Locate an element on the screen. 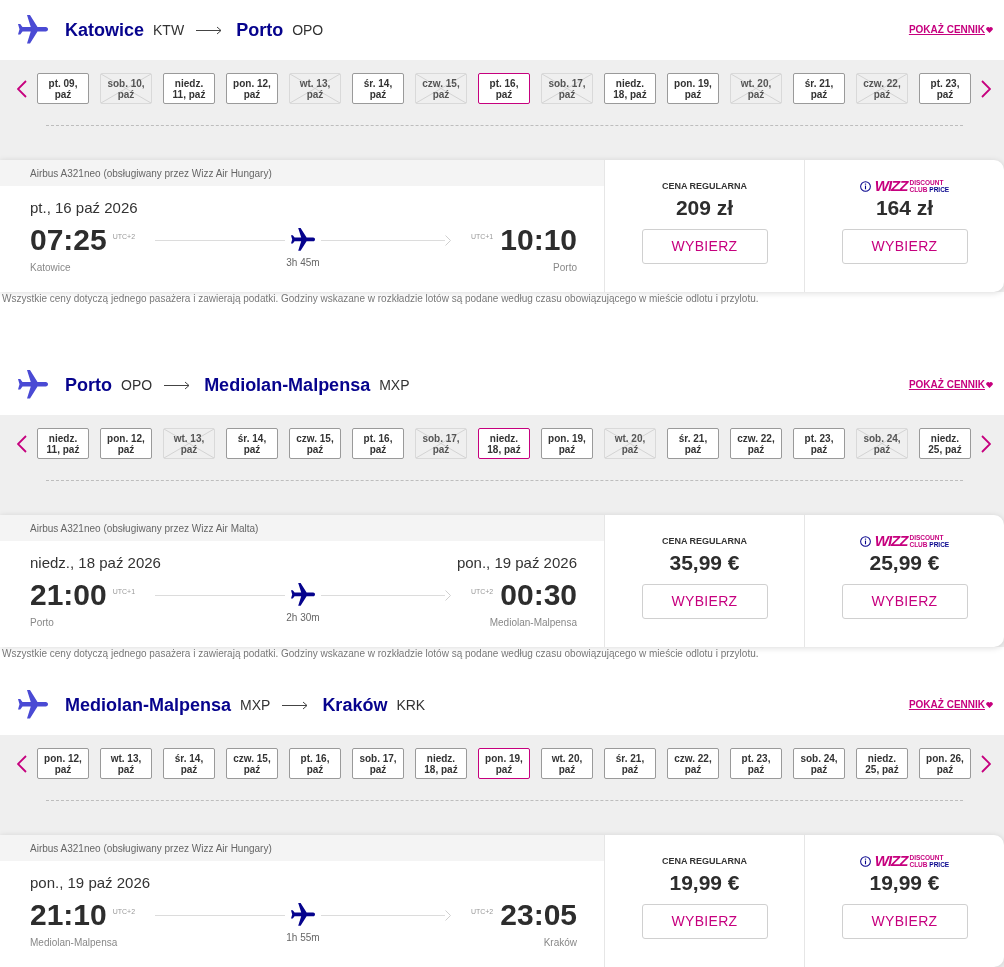  destination-city: Kraków is located at coordinates (355, 705).